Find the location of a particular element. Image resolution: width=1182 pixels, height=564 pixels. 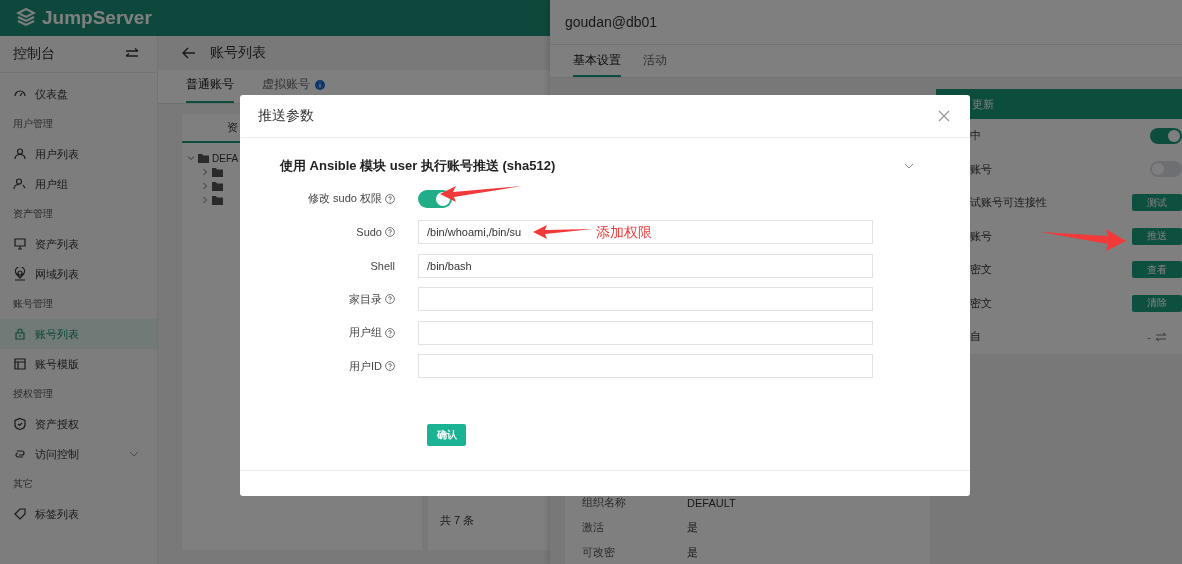

dialog-title: 推送参数 is located at coordinates (286, 116).